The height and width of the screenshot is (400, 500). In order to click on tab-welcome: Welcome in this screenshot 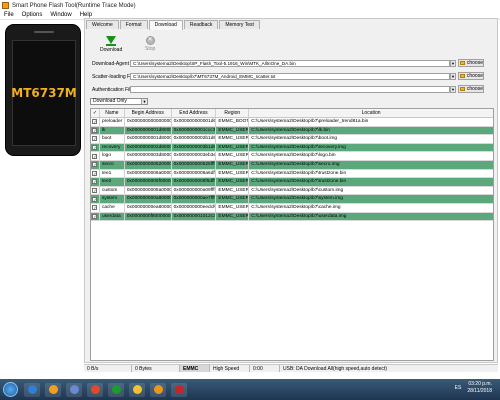, I will do `click(102, 24)`.